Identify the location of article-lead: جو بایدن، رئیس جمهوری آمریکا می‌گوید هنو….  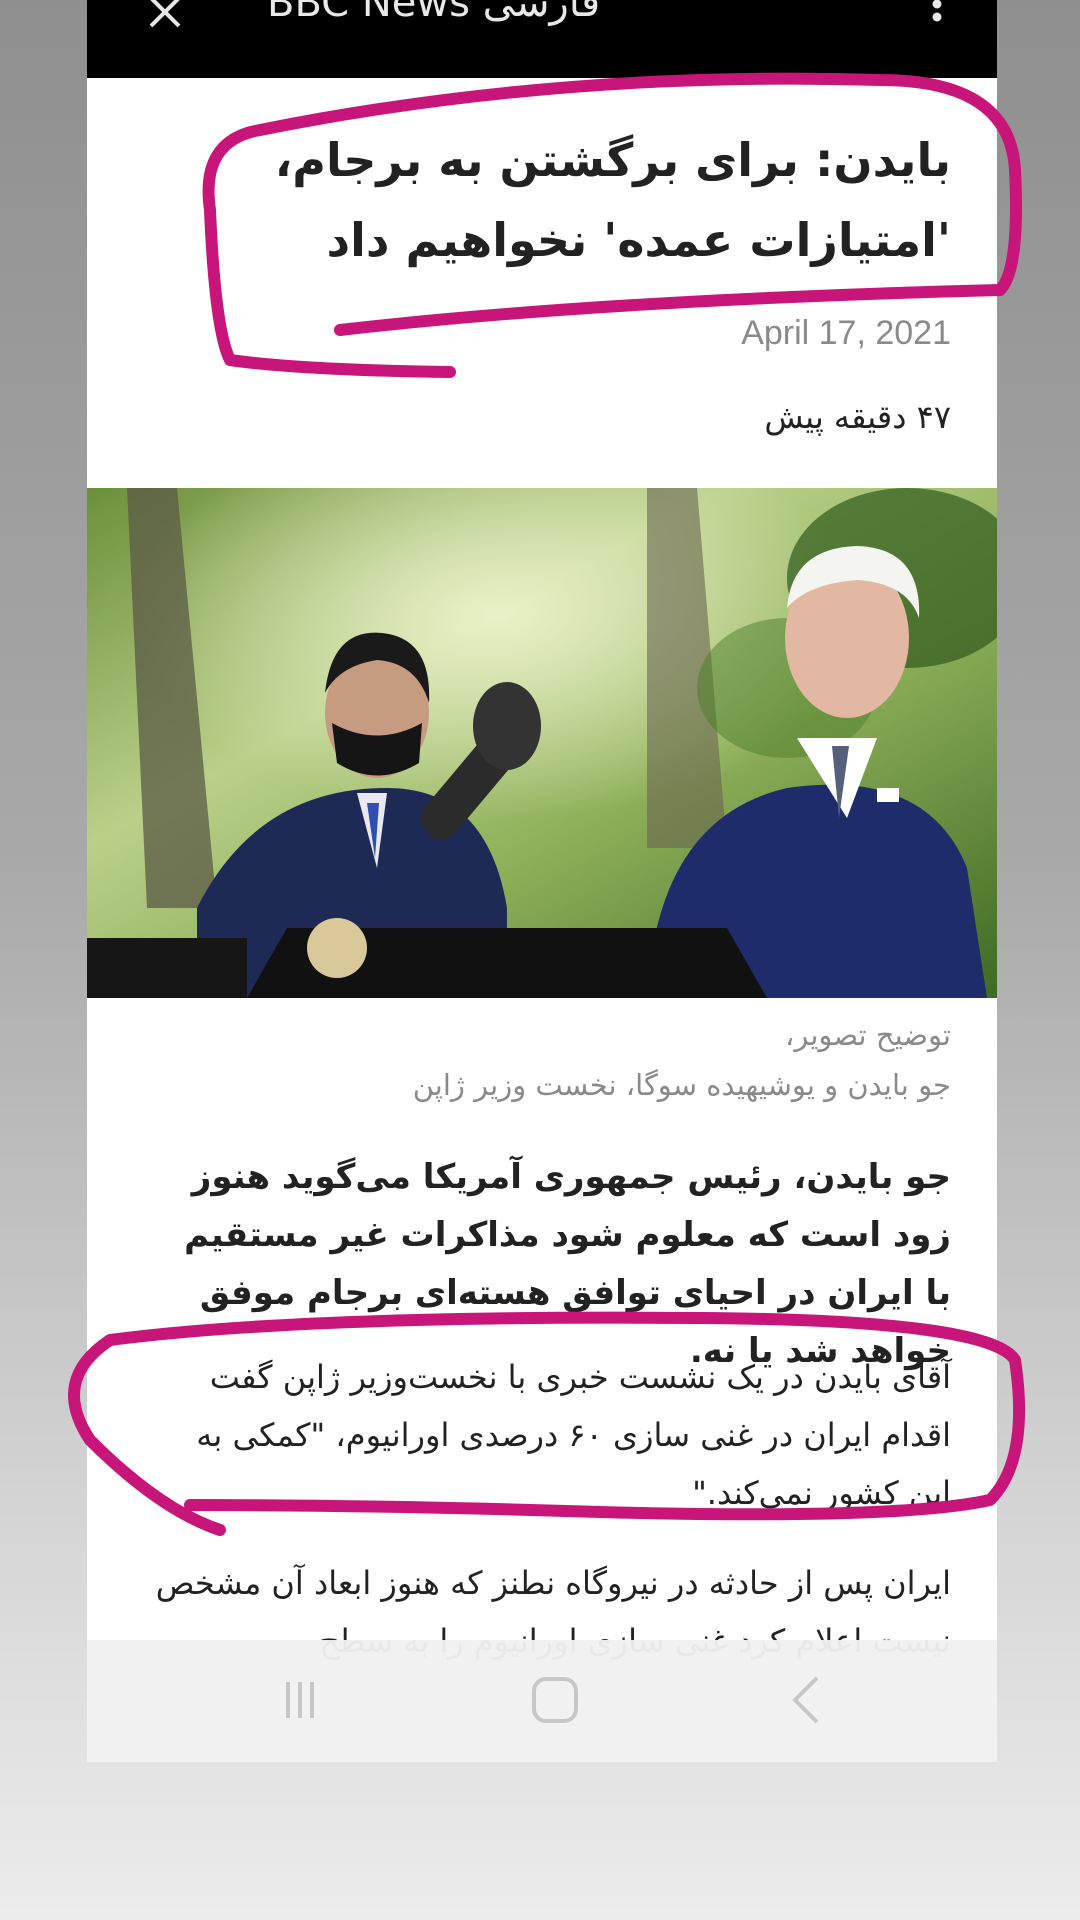
(567, 1264).